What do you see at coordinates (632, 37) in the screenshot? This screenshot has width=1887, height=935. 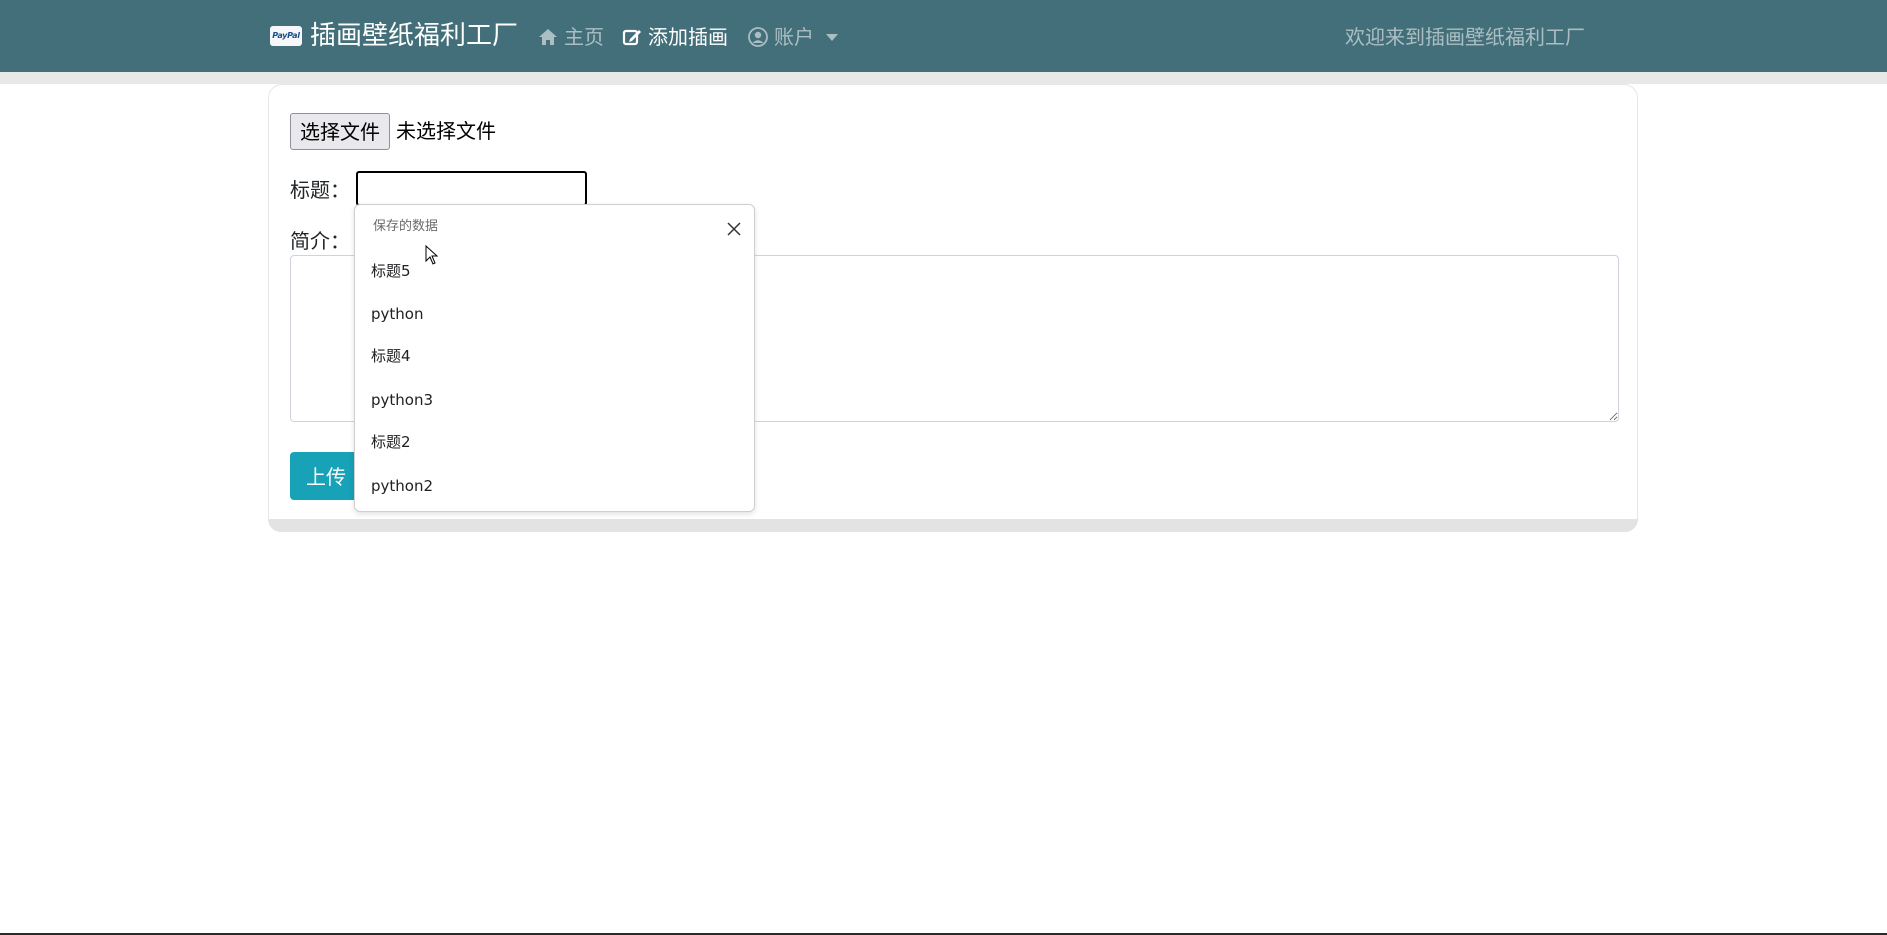 I see `edit-icon` at bounding box center [632, 37].